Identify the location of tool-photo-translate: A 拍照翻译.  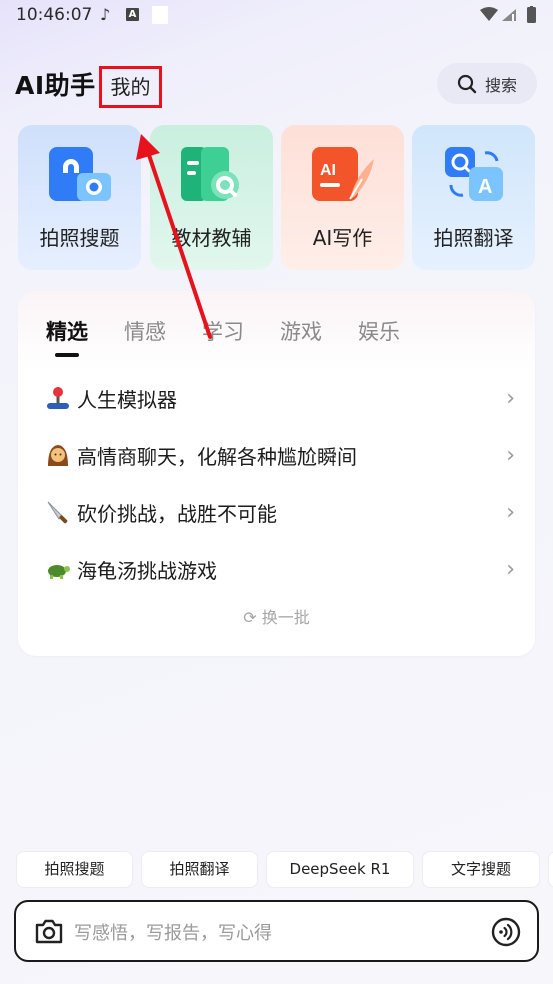
(473, 197).